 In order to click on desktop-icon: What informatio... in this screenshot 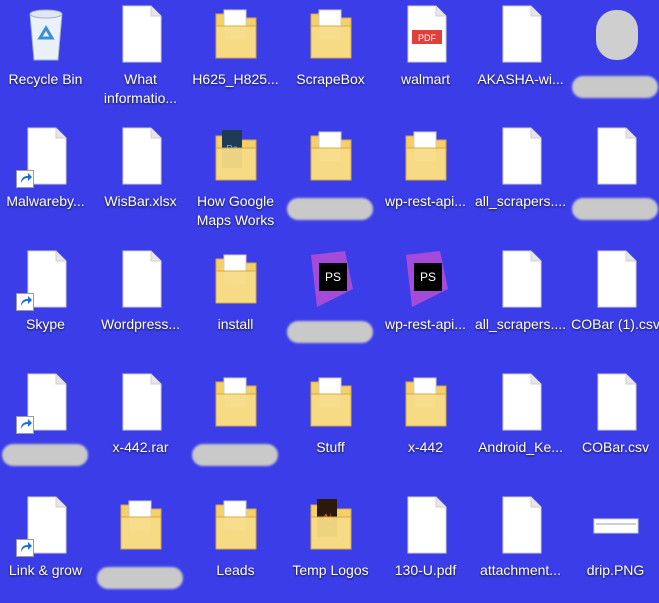, I will do `click(140, 56)`.